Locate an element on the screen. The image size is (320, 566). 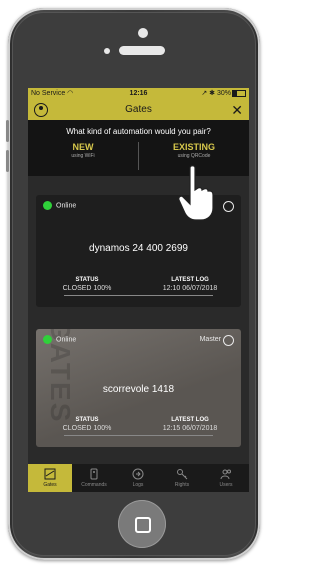
gate-icon is located at coordinates (50, 474).